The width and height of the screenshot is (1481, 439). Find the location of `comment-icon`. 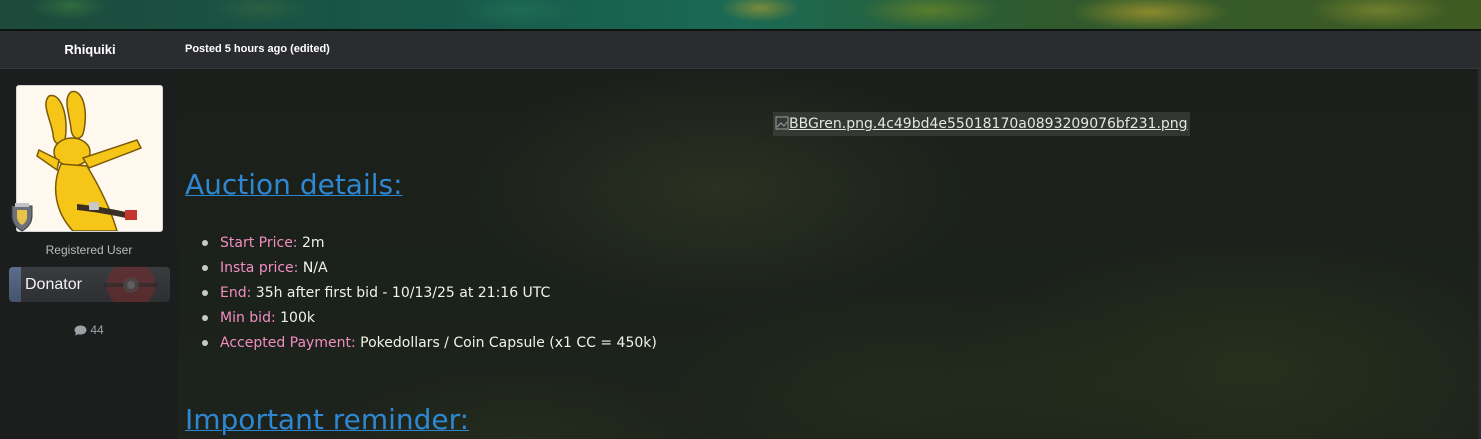

comment-icon is located at coordinates (80, 330).